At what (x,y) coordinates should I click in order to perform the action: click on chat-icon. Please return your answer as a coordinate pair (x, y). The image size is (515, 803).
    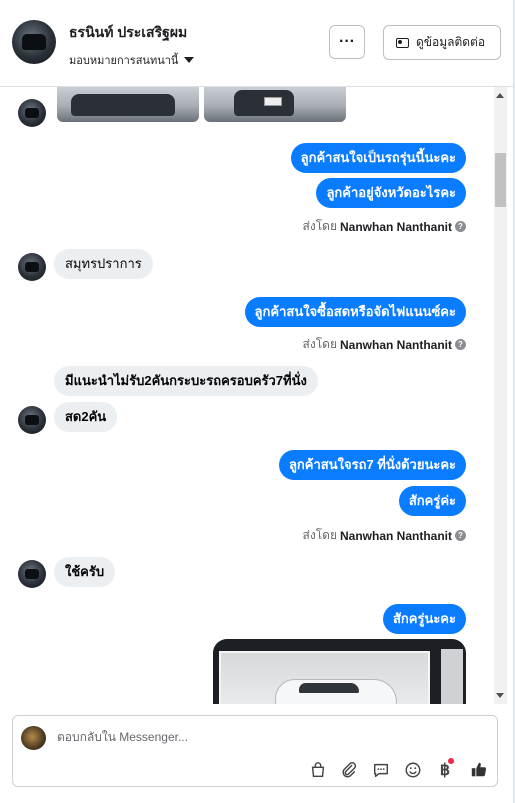
    Looking at the image, I should click on (381, 770).